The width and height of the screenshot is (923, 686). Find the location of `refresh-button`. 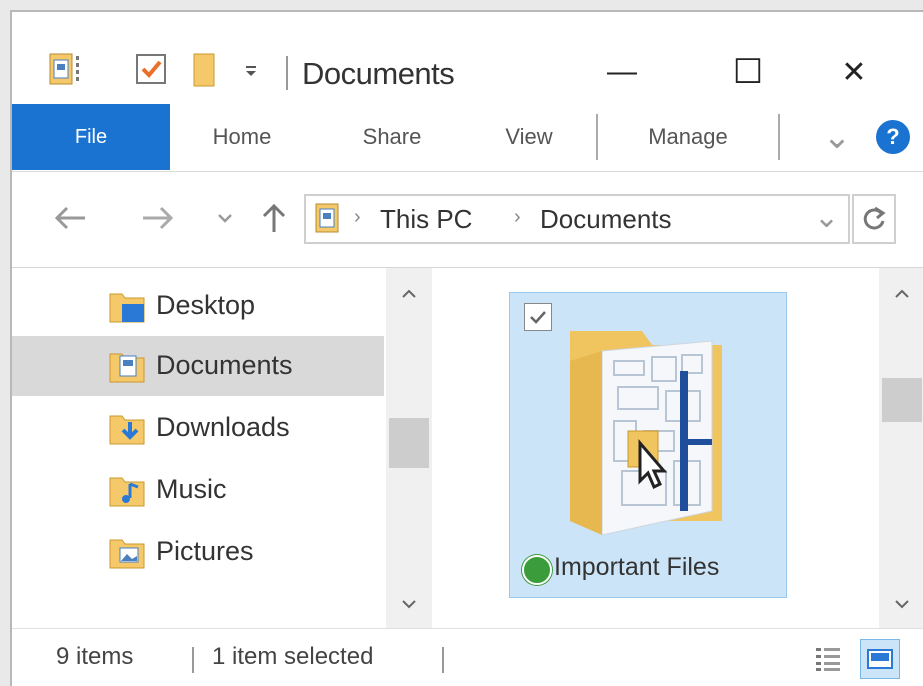

refresh-button is located at coordinates (874, 219).